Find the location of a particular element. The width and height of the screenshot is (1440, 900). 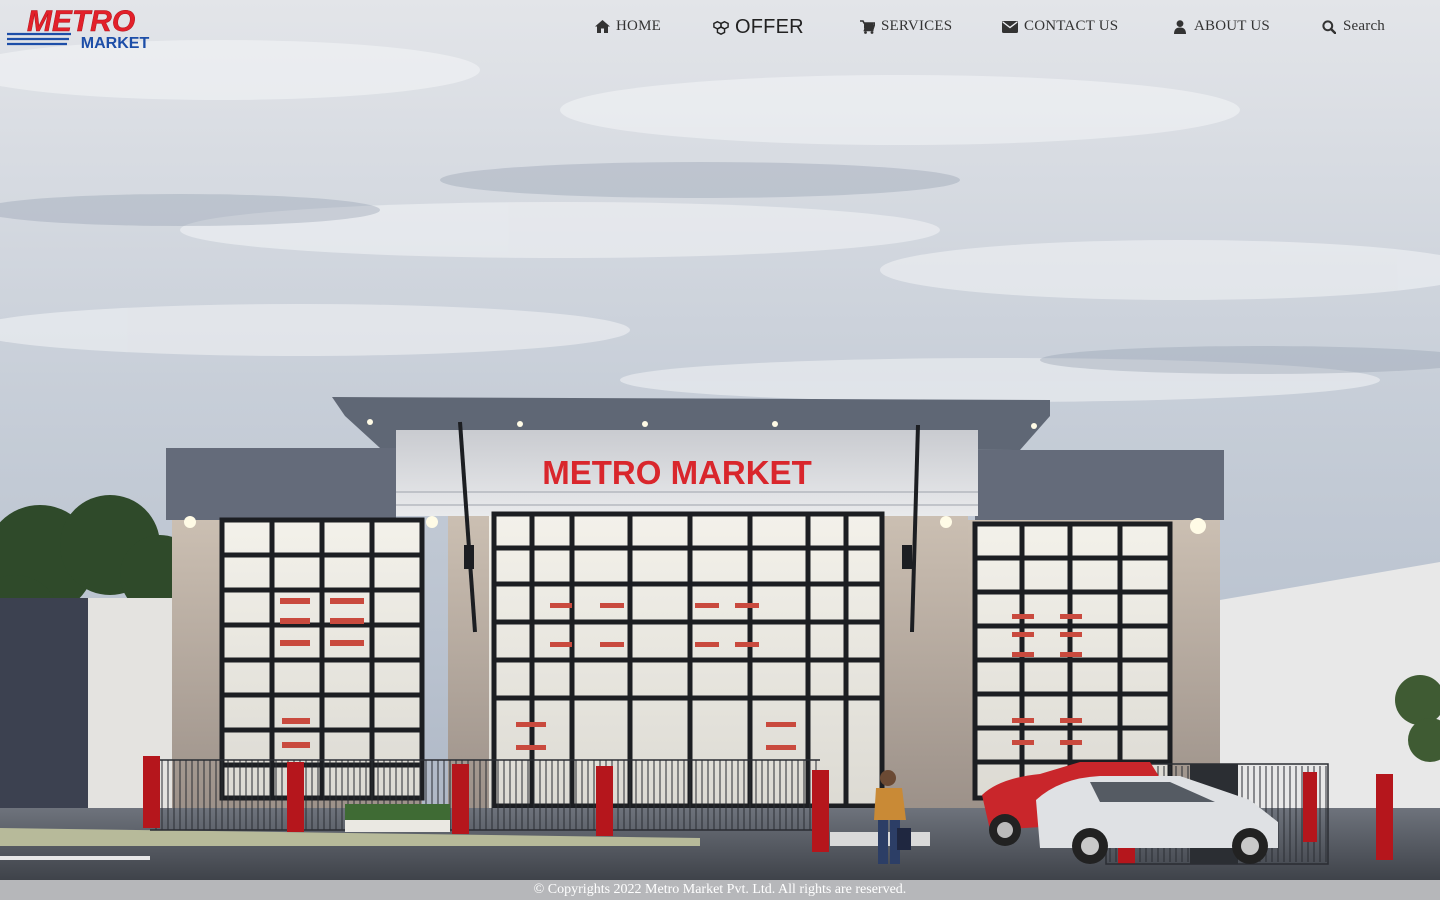

cubes-icon is located at coordinates (721, 28).